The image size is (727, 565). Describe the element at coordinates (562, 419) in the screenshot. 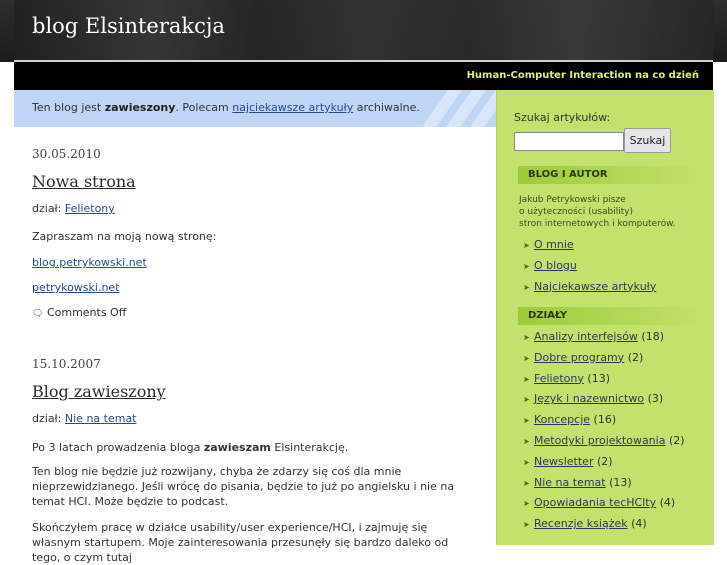

I see `category-link: Koncepcje` at that location.